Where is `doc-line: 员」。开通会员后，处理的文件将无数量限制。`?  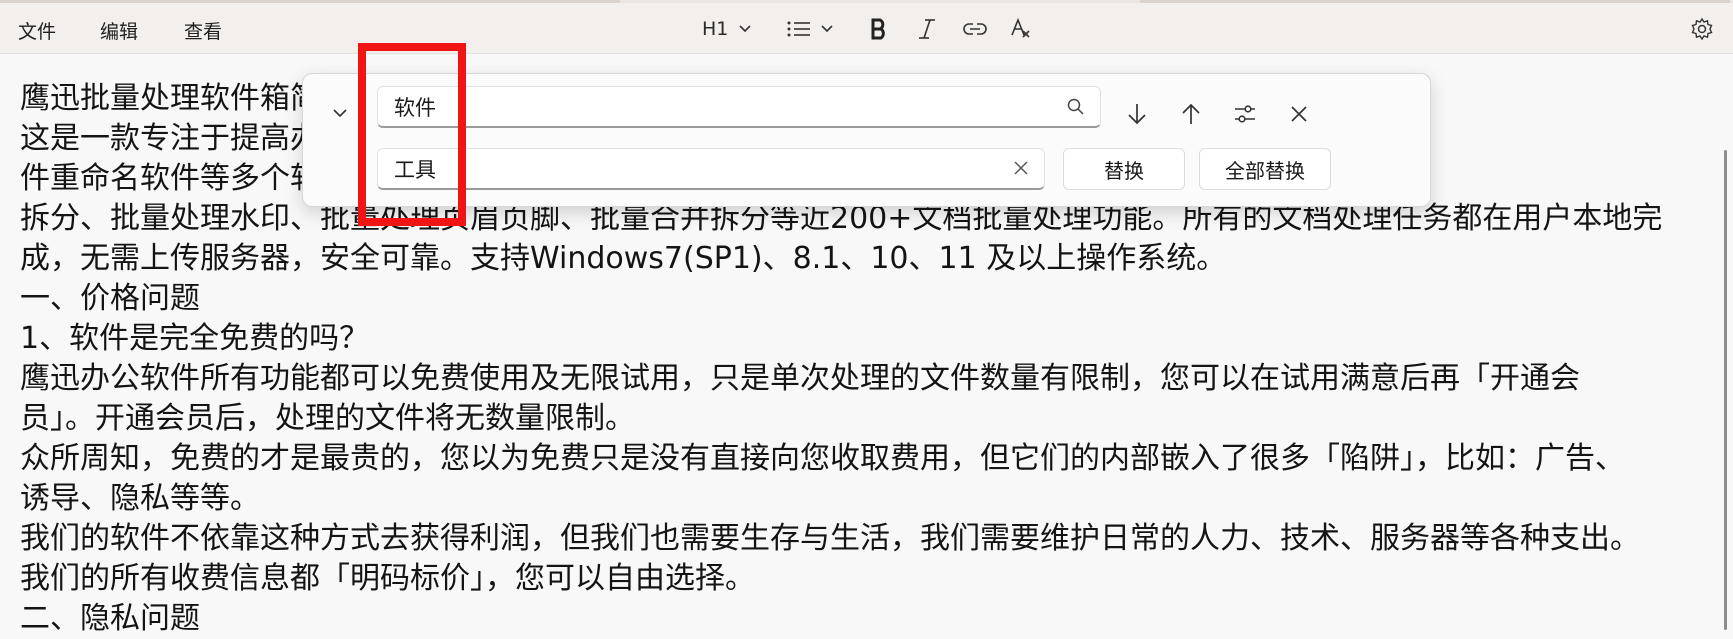
doc-line: 员」。开通会员后，处理的文件将无数量限制。 is located at coordinates (327, 418).